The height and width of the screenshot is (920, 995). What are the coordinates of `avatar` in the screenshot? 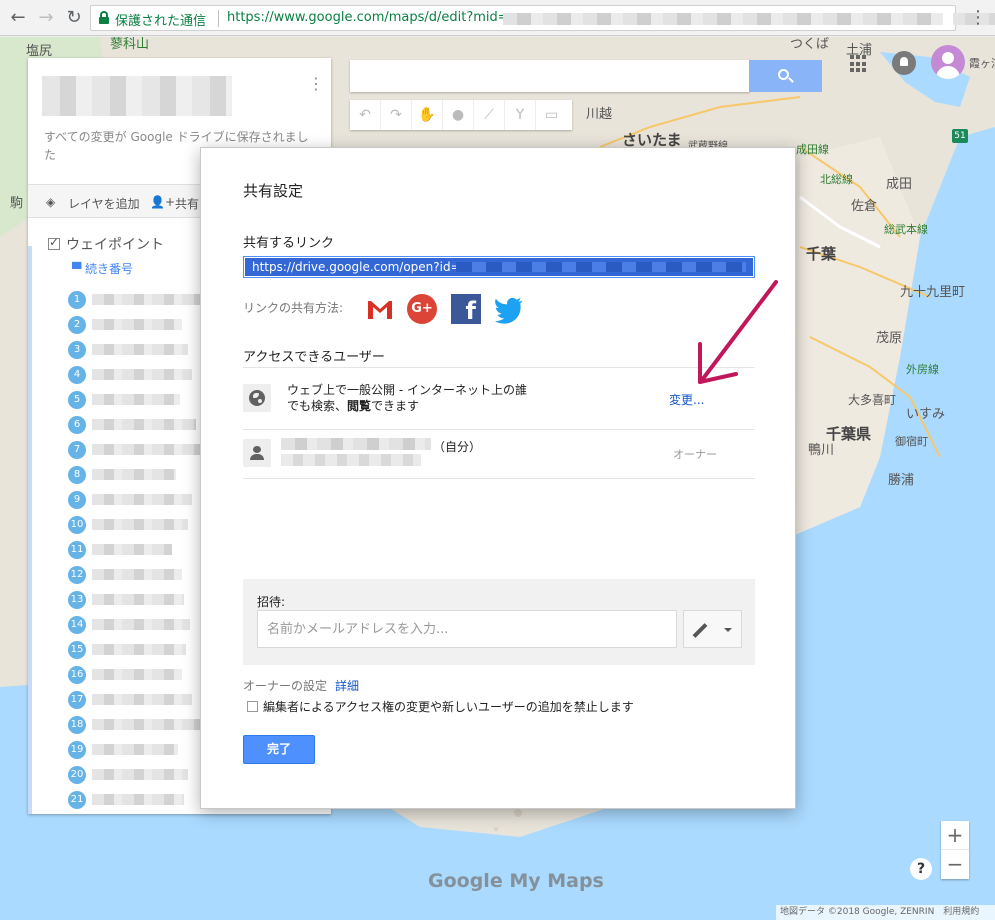 It's located at (948, 62).